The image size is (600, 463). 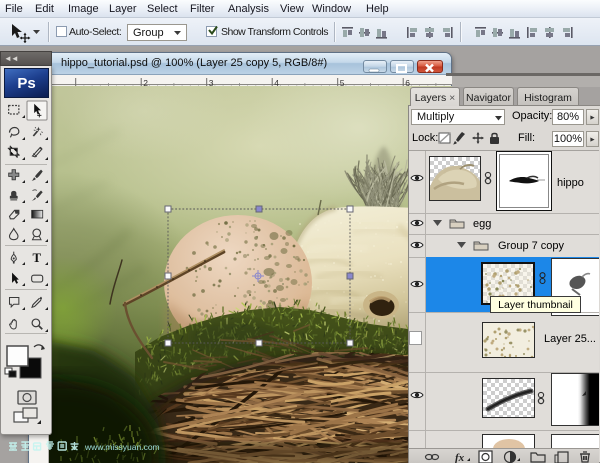 I want to click on svg-text: www.missyuan.com, so click(x=122, y=447).